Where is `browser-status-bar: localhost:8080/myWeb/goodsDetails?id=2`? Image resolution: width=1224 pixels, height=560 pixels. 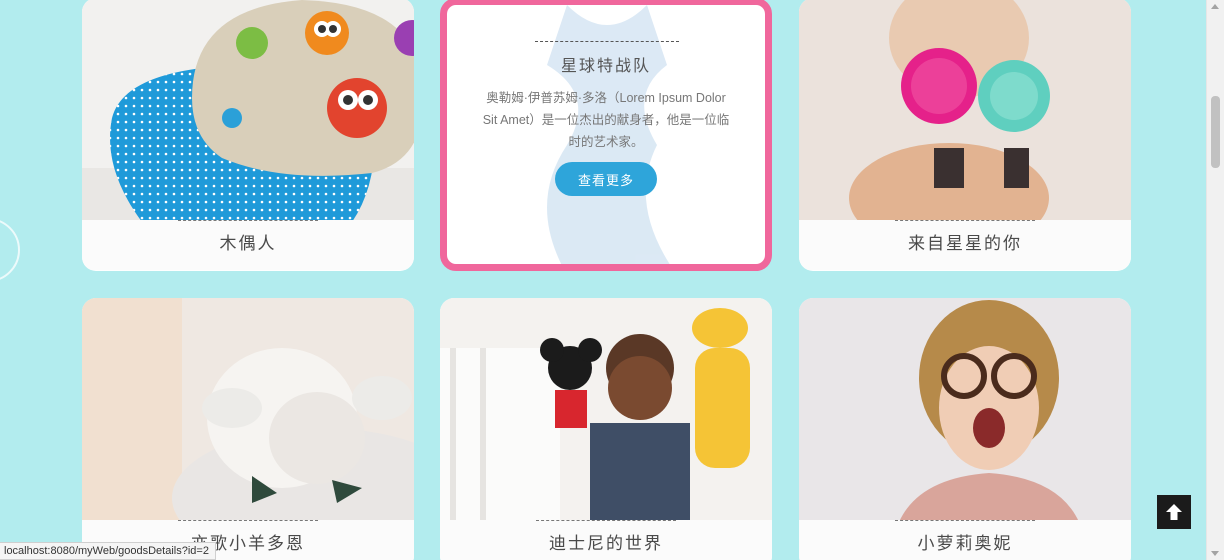
browser-status-bar: localhost:8080/myWeb/goodsDetails?id=2 is located at coordinates (108, 551).